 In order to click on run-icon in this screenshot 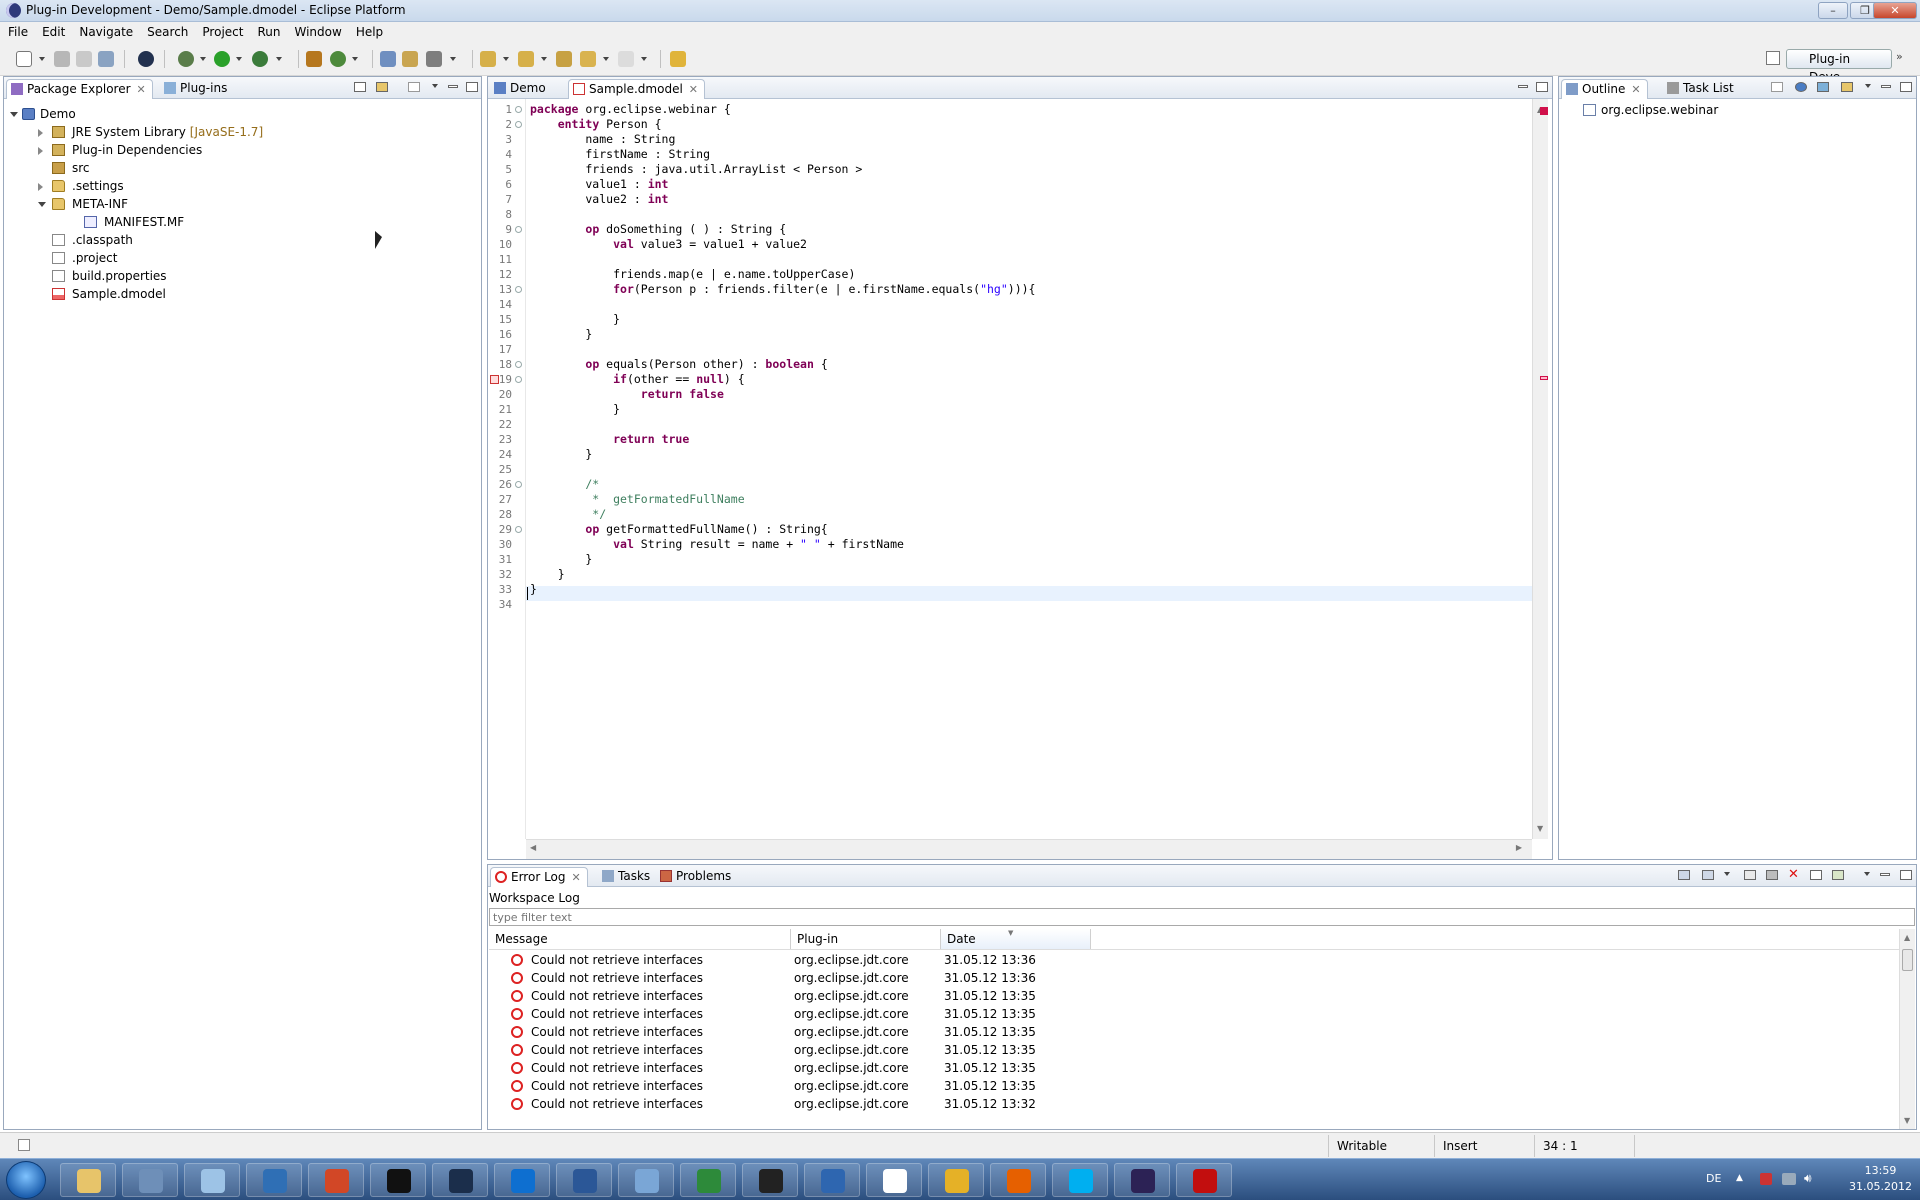, I will do `click(222, 59)`.